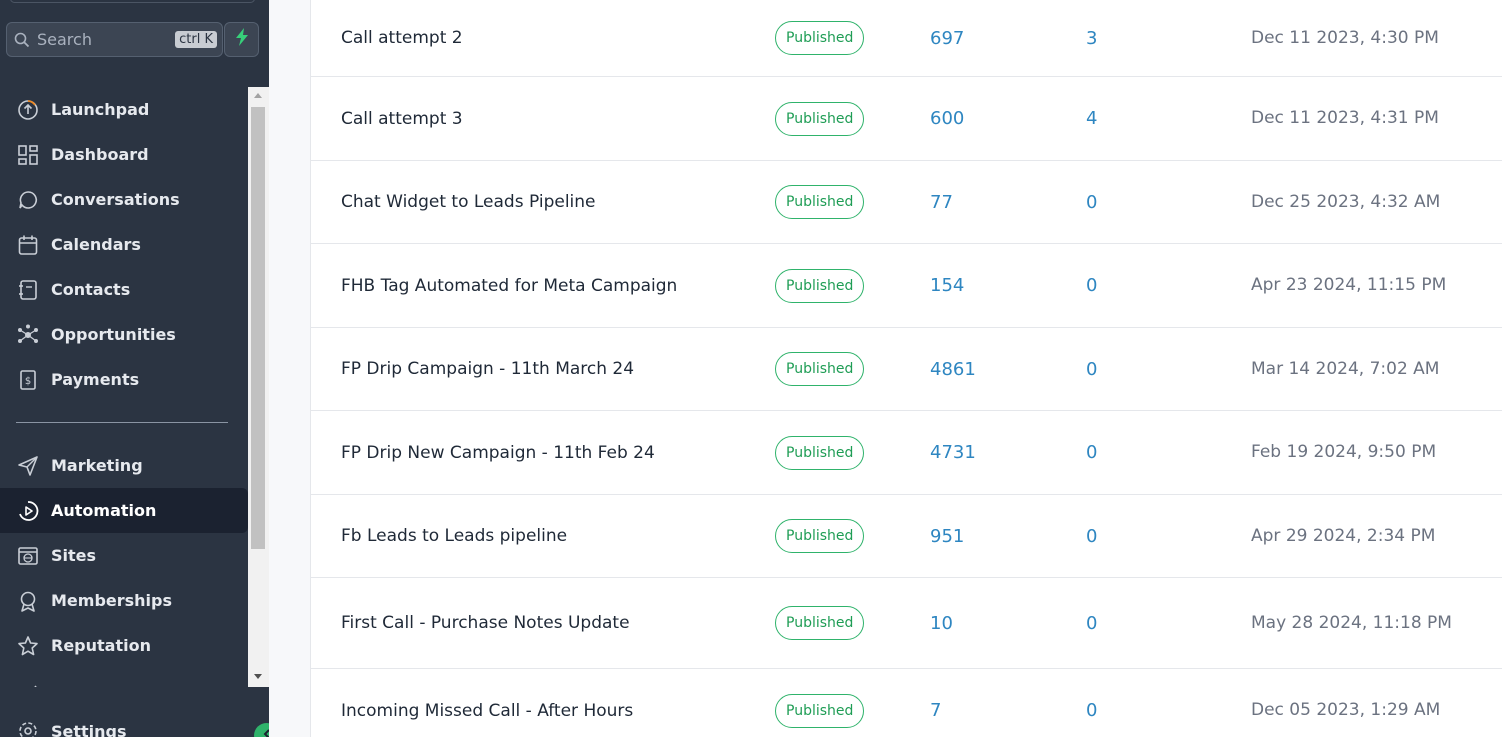  I want to click on sidebar-item-reporting-partial, so click(124, 677).